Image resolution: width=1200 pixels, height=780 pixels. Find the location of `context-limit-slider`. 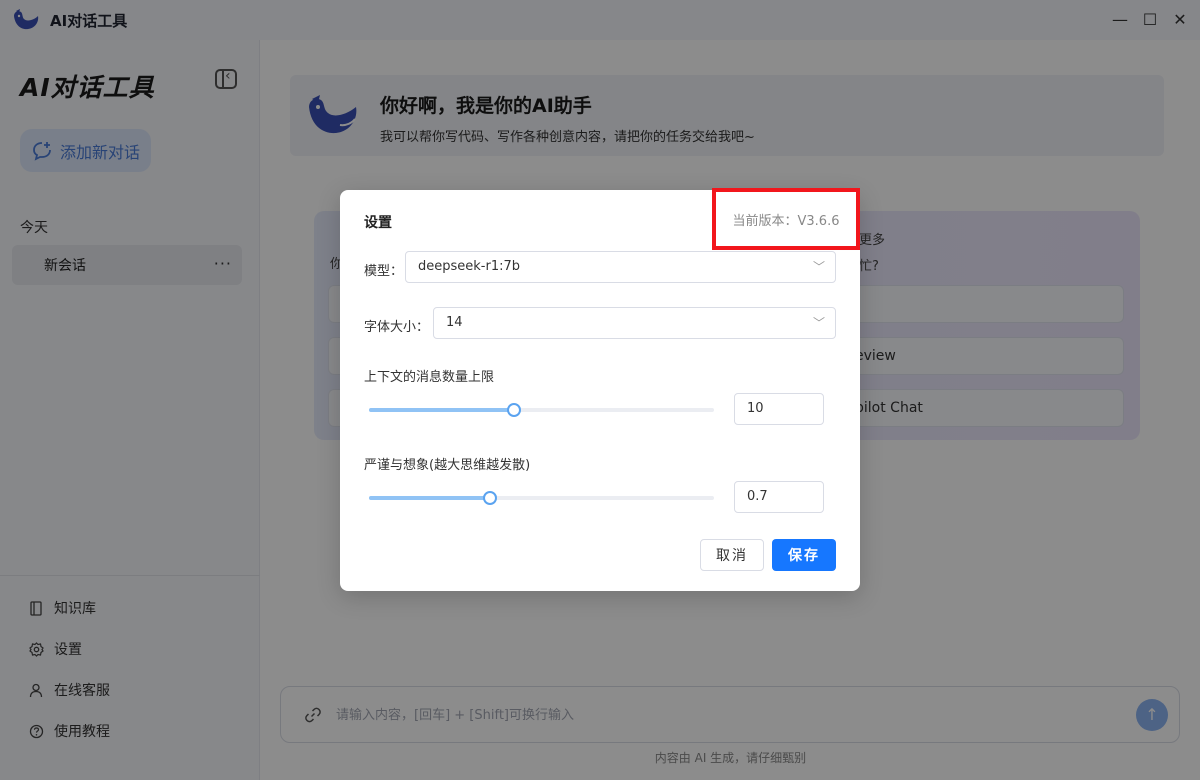

context-limit-slider is located at coordinates (541, 410).